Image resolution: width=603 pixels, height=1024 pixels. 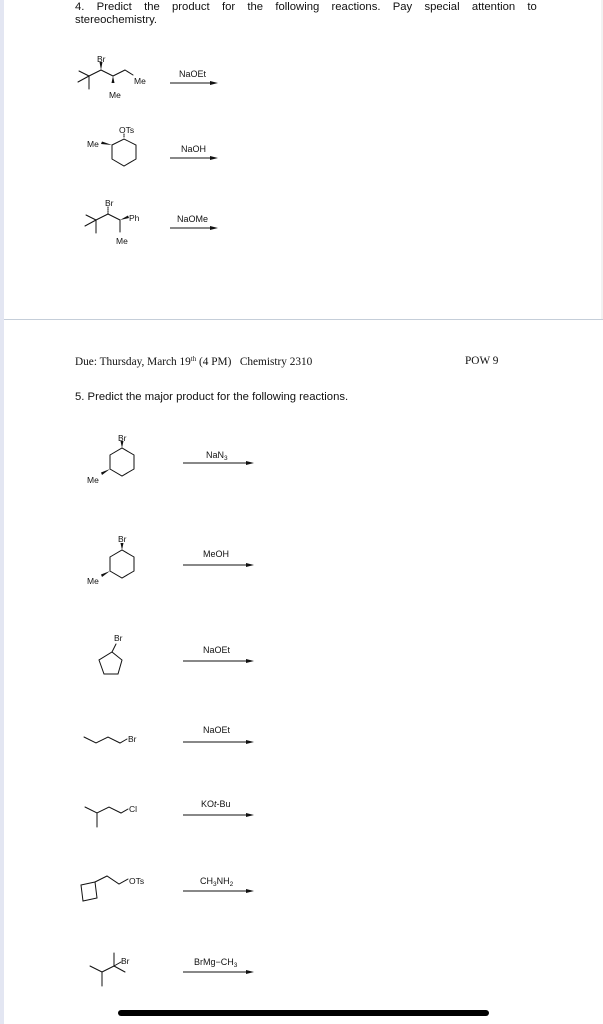 What do you see at coordinates (110, 654) in the screenshot?
I see `reaction-5c-substrate: Br` at bounding box center [110, 654].